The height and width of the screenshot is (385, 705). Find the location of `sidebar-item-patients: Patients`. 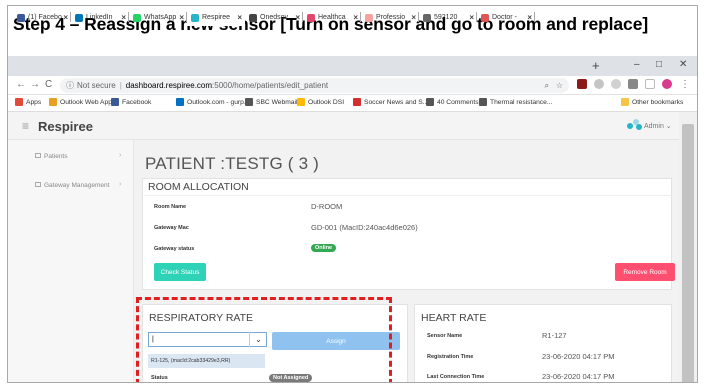

sidebar-item-patients: Patients is located at coordinates (51, 156).